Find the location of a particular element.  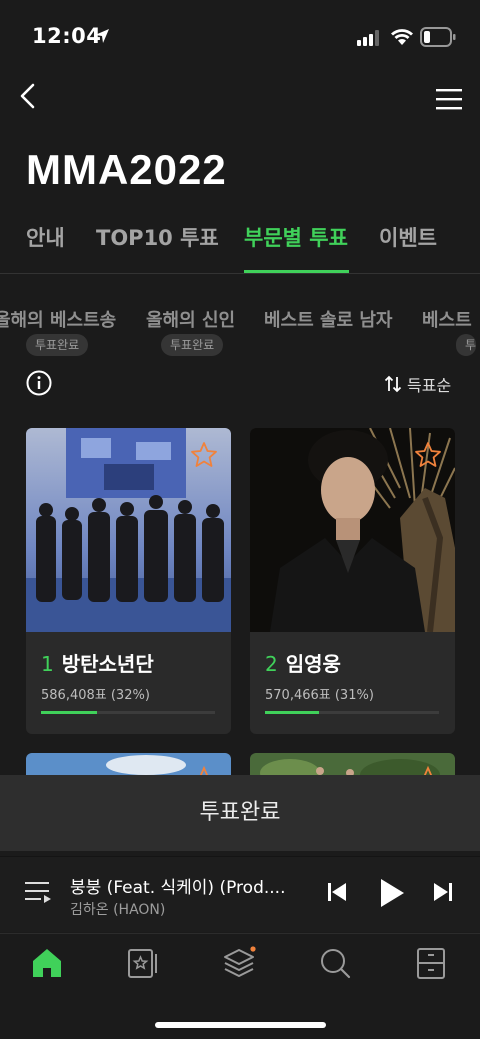

candidate-rank: 2 is located at coordinates (271, 664).